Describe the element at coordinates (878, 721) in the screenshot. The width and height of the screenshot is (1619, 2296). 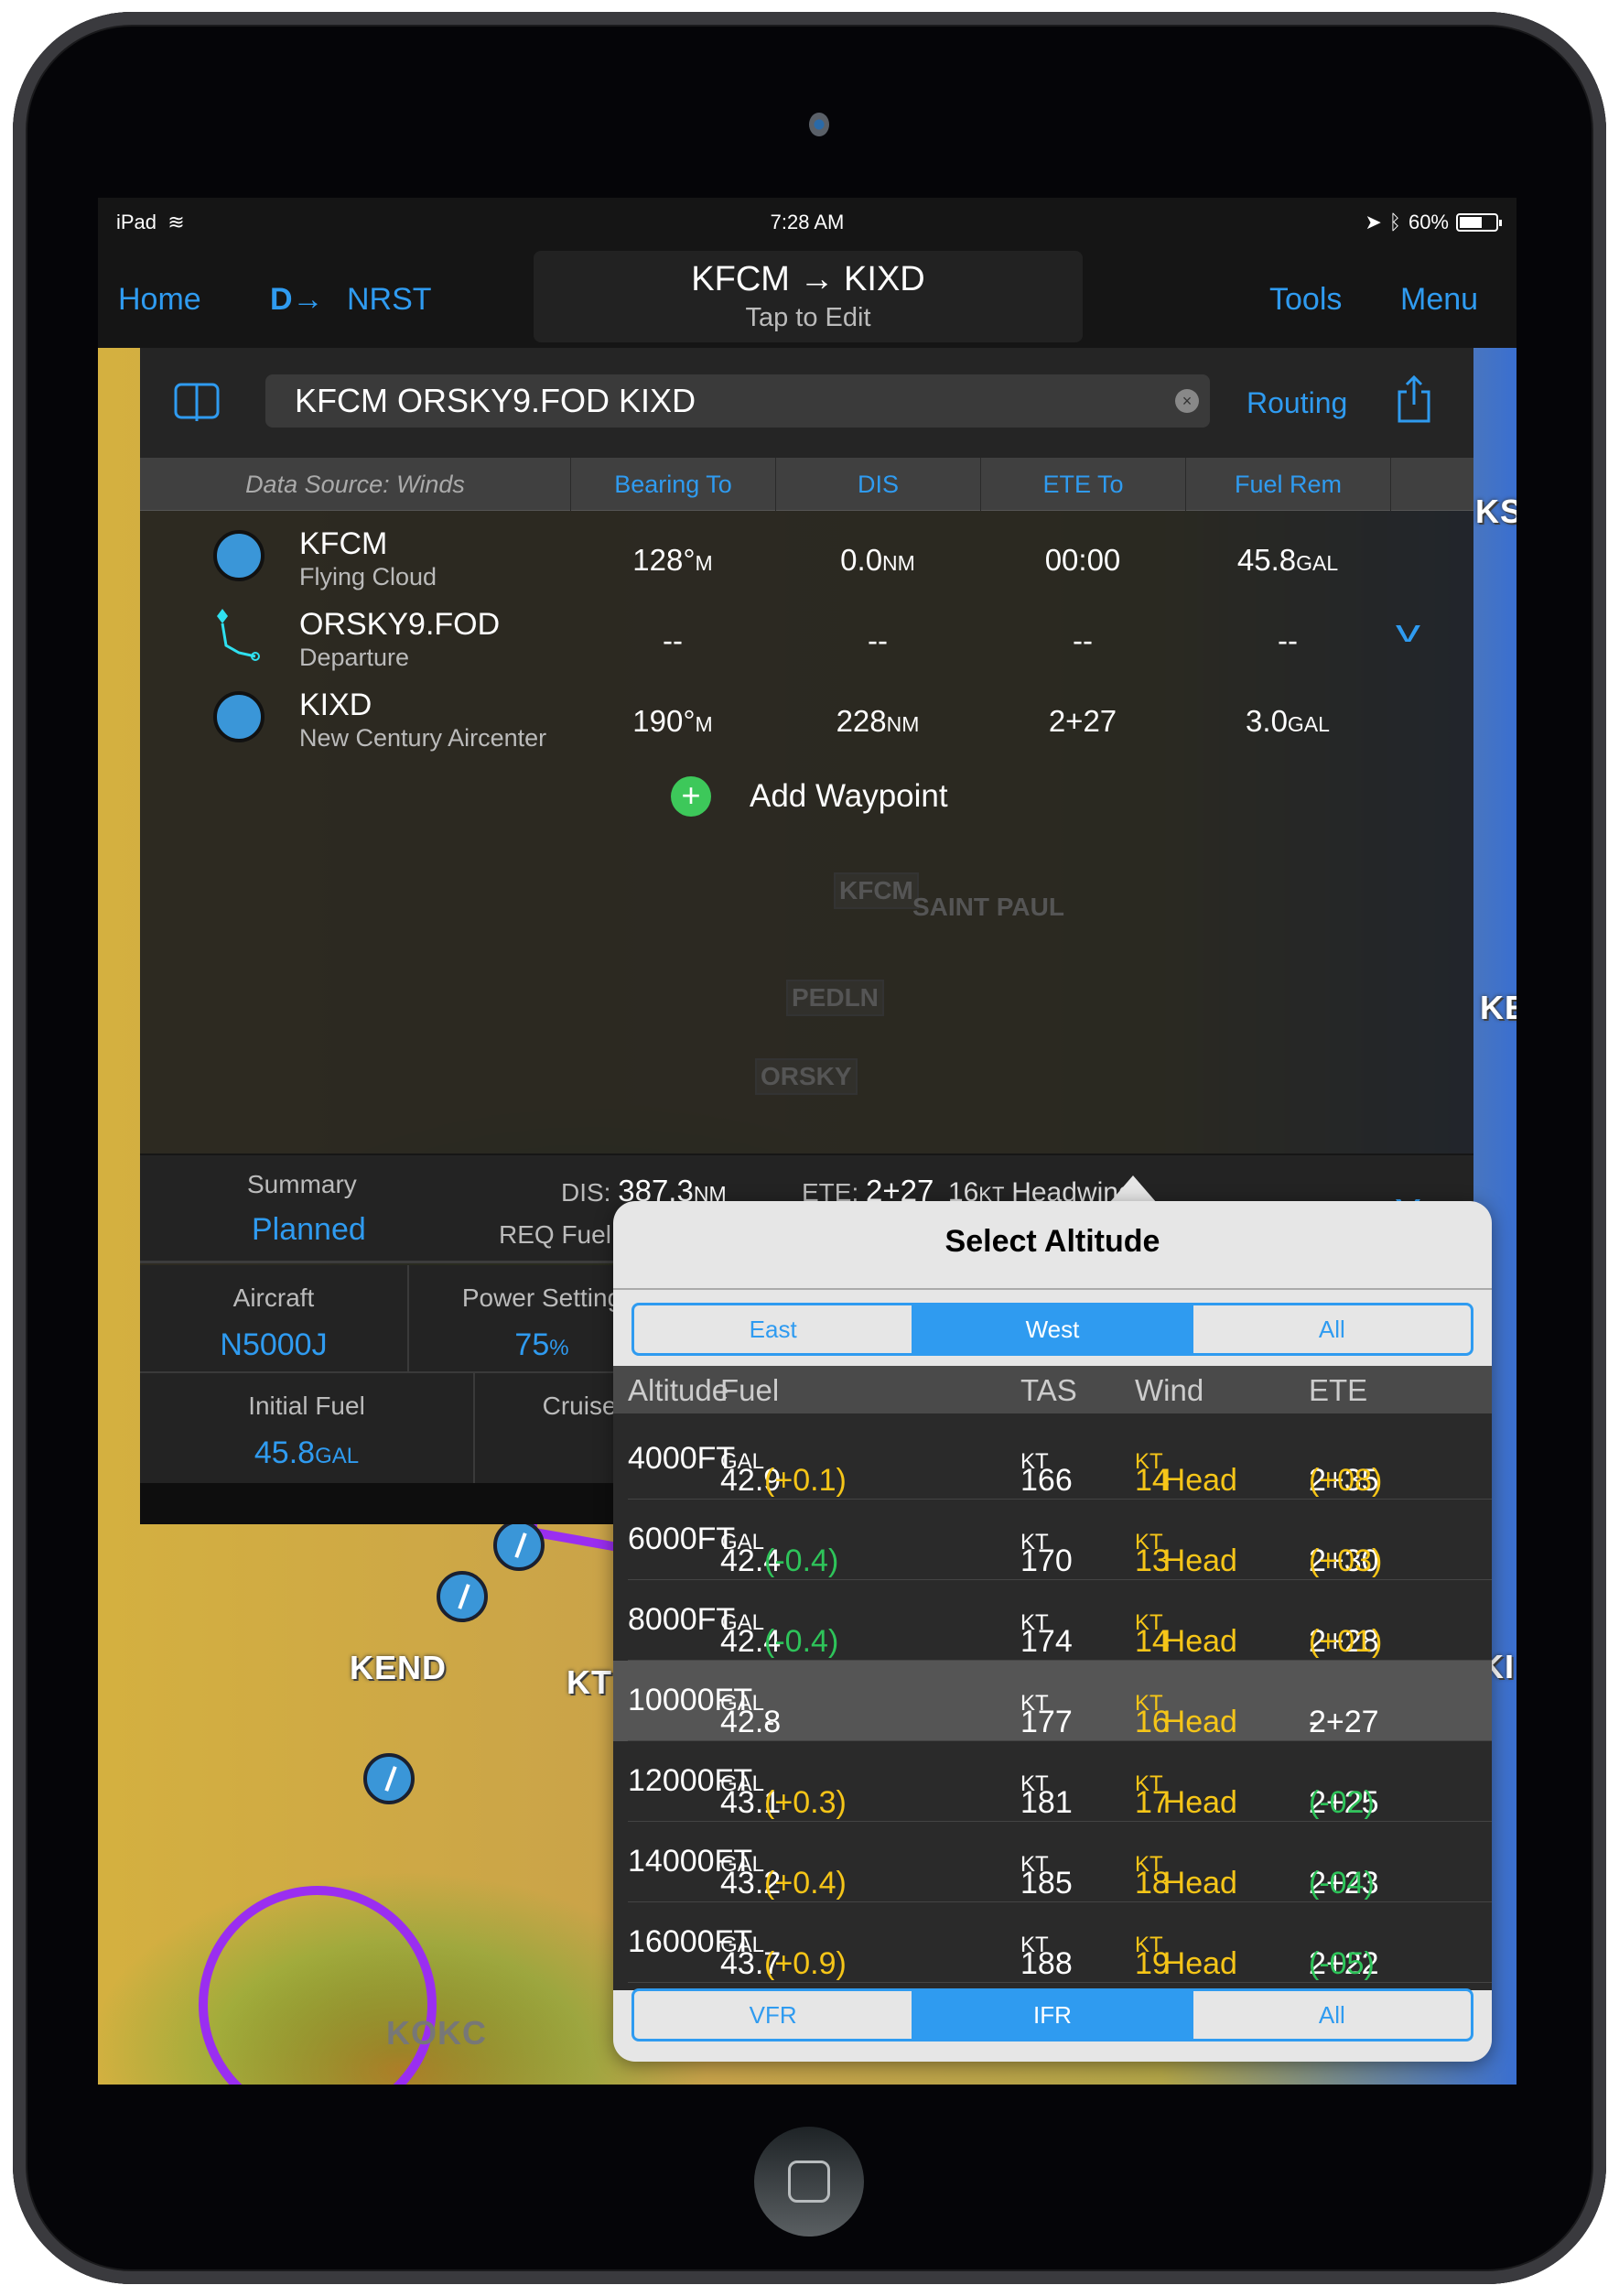
I see `waypoint-dis: 228NM` at that location.